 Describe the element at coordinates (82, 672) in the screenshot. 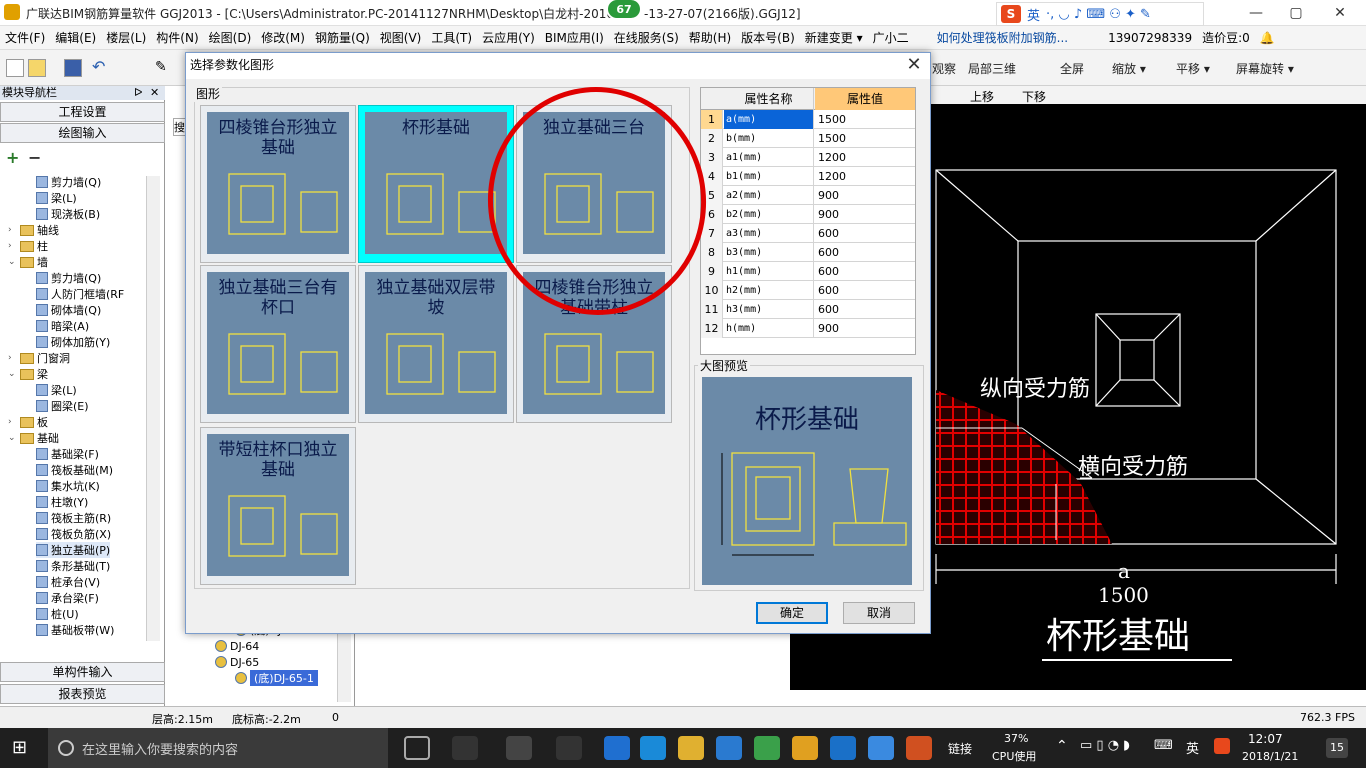

I see `single-component-button: 单构件输入` at that location.